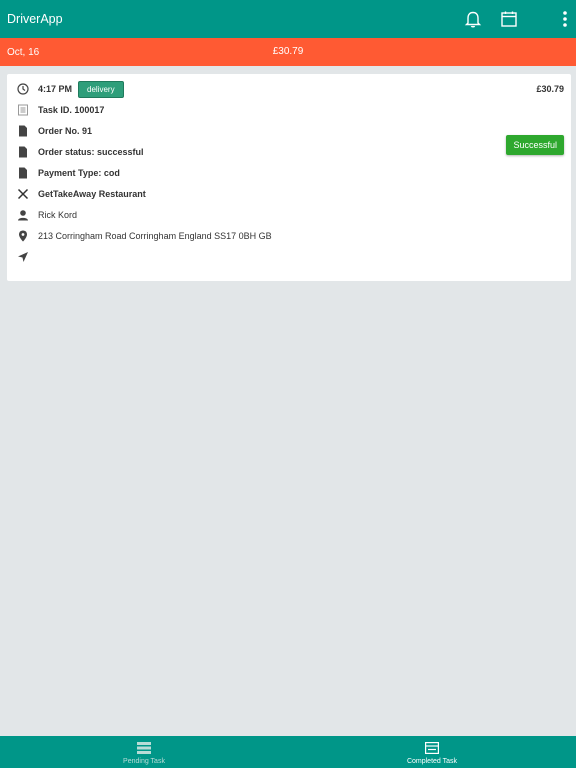 This screenshot has height=768, width=576. What do you see at coordinates (550, 89) in the screenshot?
I see `task-amount: £30.79` at bounding box center [550, 89].